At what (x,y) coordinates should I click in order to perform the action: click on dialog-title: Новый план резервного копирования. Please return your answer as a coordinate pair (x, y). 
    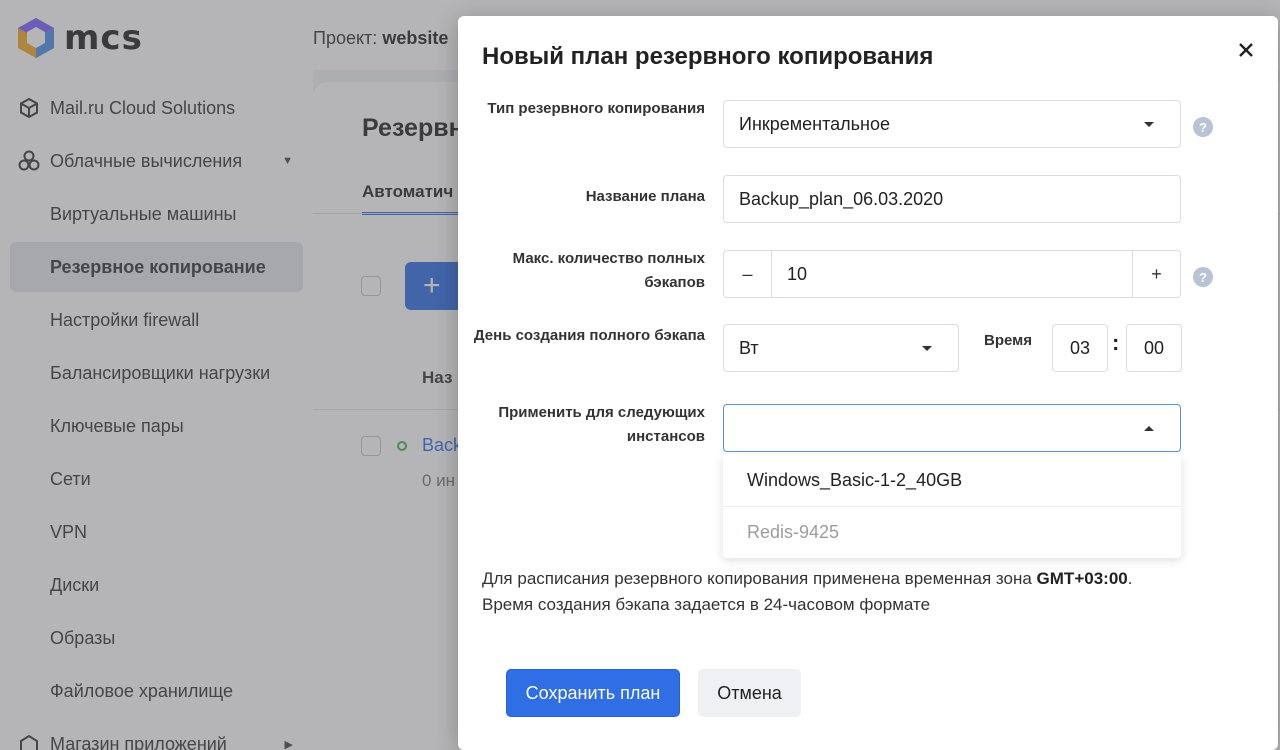
    Looking at the image, I should click on (708, 56).